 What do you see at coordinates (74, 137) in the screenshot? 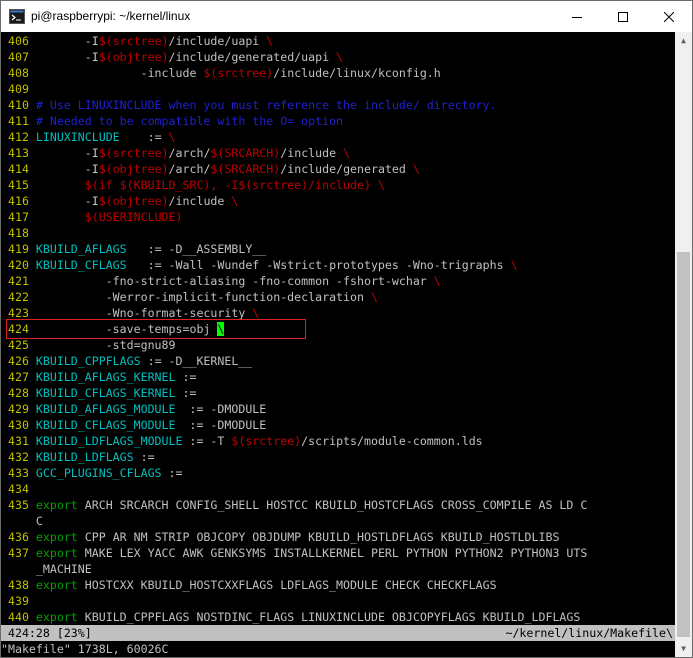
I see `code-token: LINUXINCLUDE` at bounding box center [74, 137].